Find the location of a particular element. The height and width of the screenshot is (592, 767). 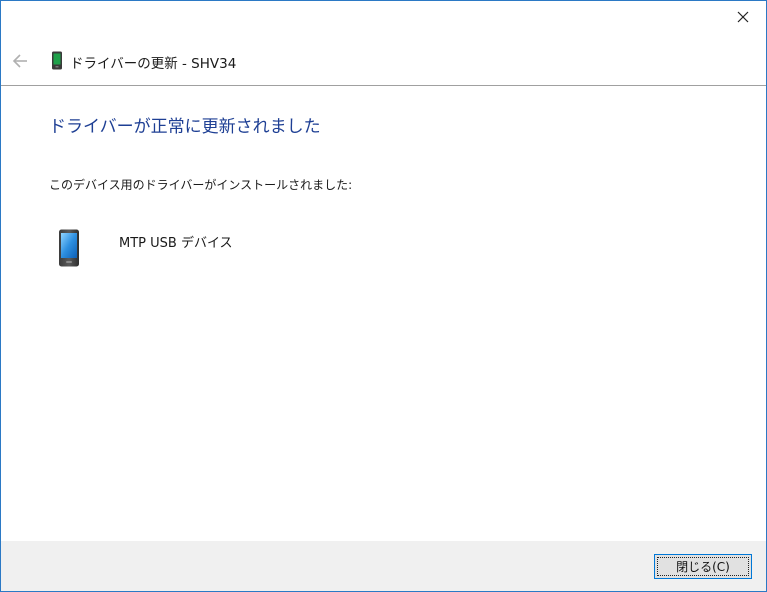

dialog-footer: 閉じる(C) is located at coordinates (383, 566).